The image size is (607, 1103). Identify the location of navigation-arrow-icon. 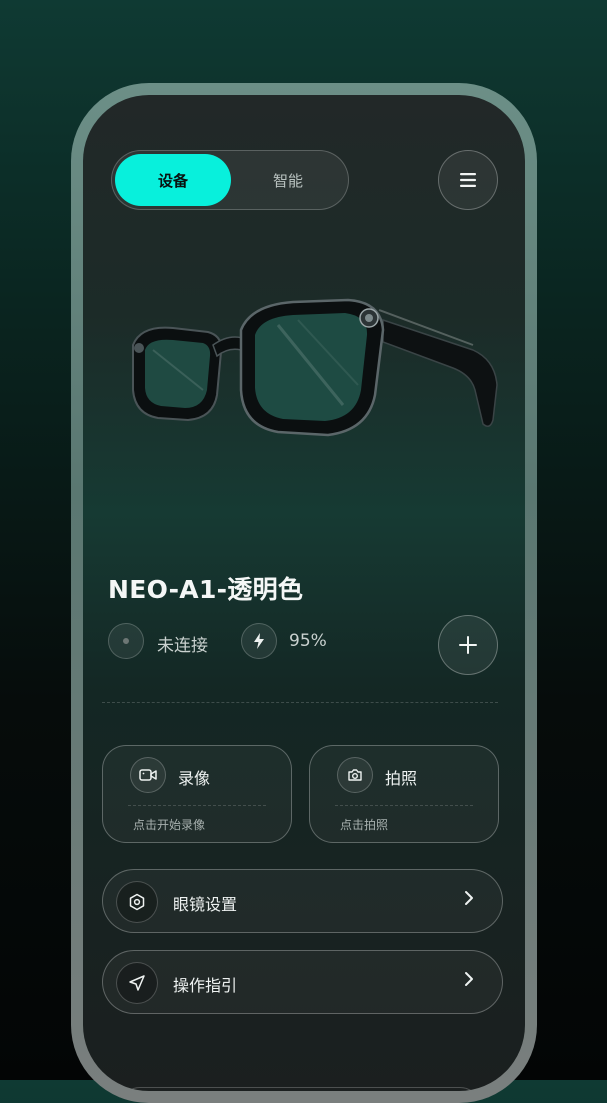
(137, 983).